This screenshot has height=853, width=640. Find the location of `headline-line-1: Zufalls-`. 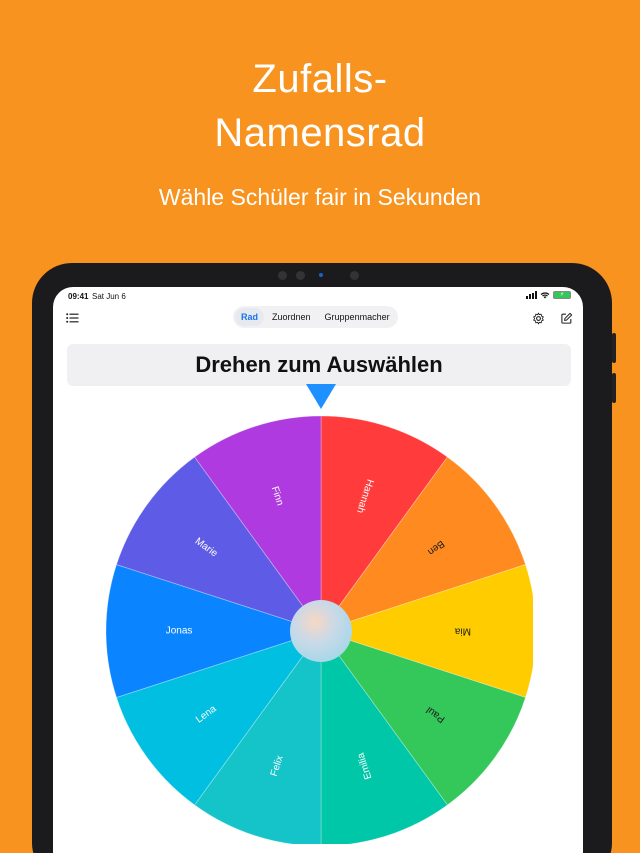

headline-line-1: Zufalls- is located at coordinates (320, 79).